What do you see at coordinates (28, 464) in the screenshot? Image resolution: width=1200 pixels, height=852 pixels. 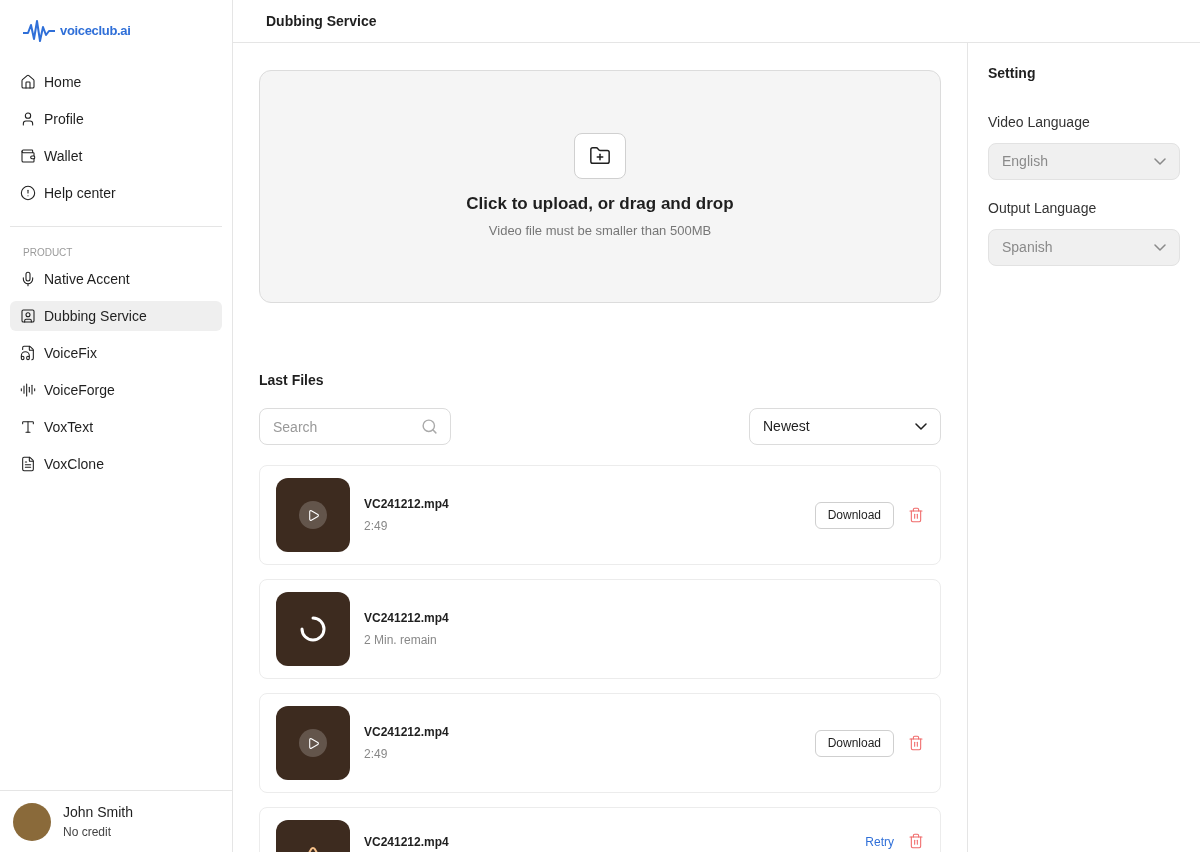 I see `document-icon` at bounding box center [28, 464].